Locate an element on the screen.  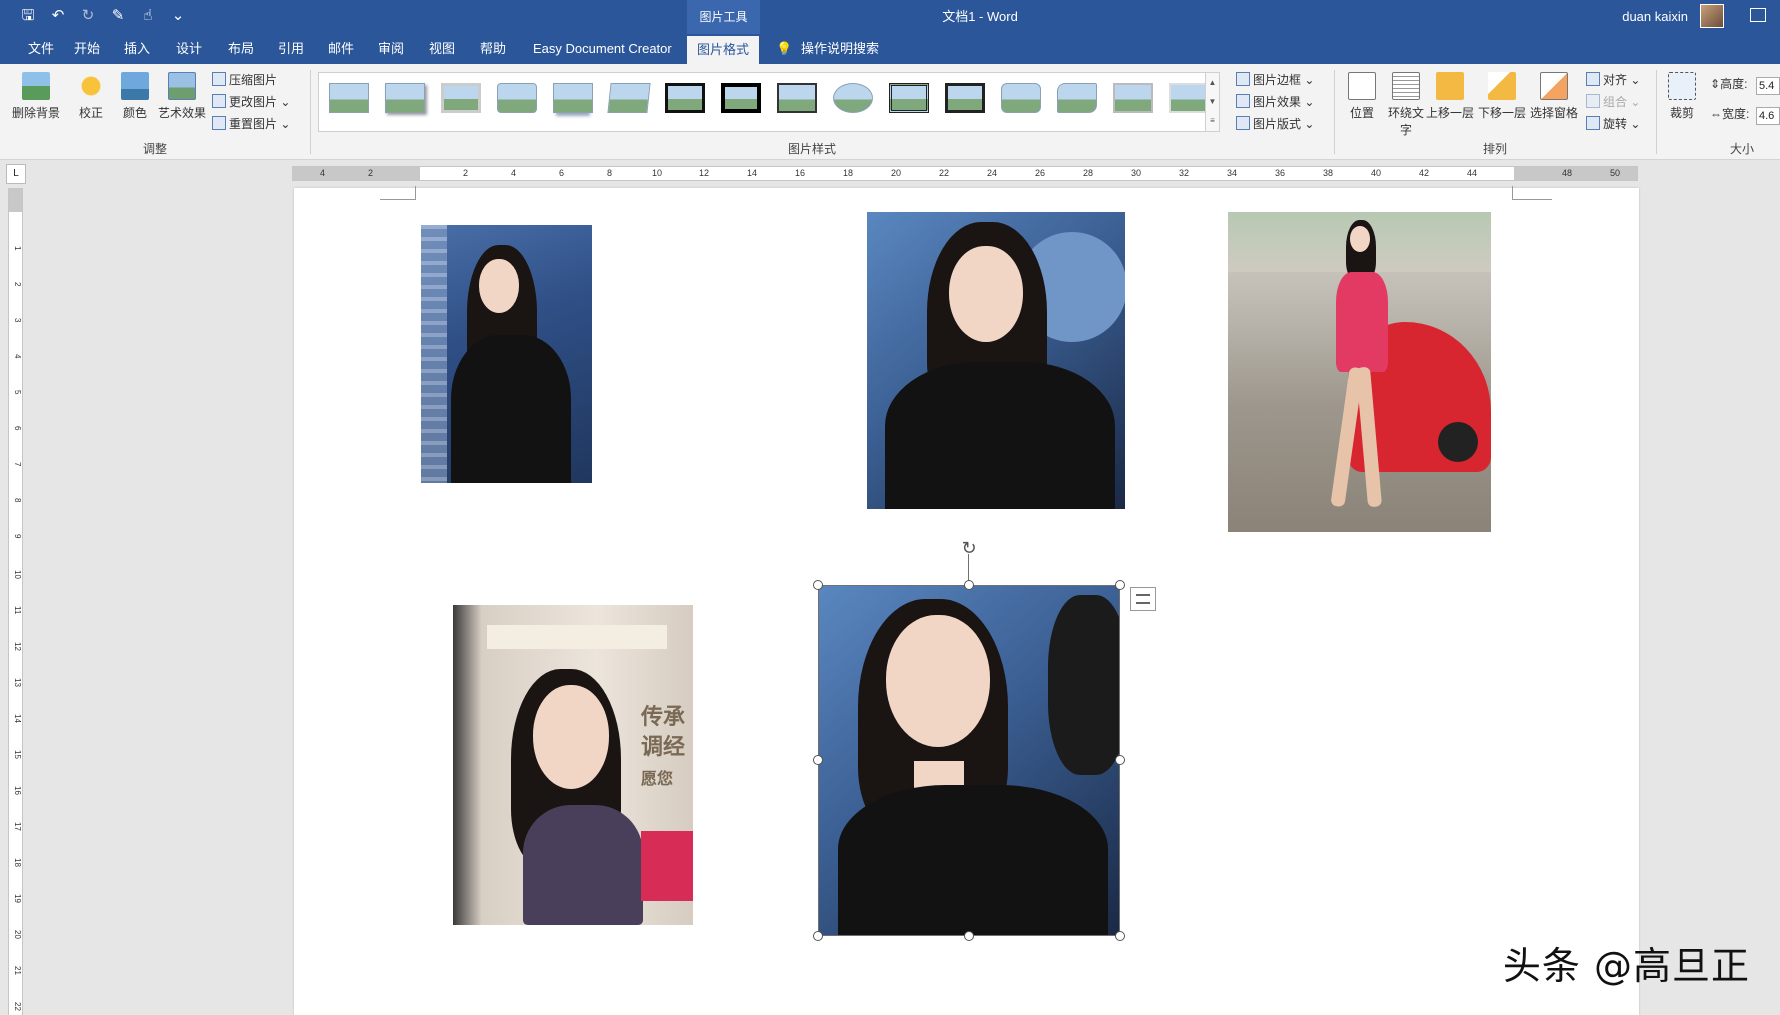
tab-layout: 布局 is located at coordinates (241, 49).